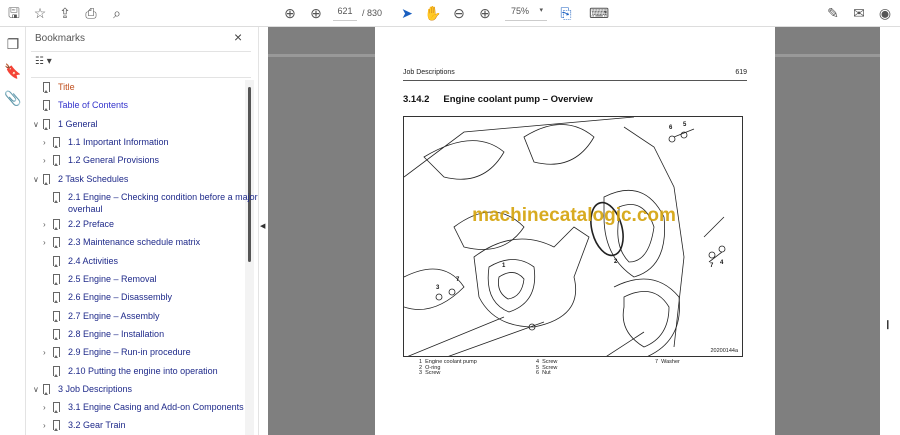  I want to click on zoom-value: 75%, so click(520, 11).